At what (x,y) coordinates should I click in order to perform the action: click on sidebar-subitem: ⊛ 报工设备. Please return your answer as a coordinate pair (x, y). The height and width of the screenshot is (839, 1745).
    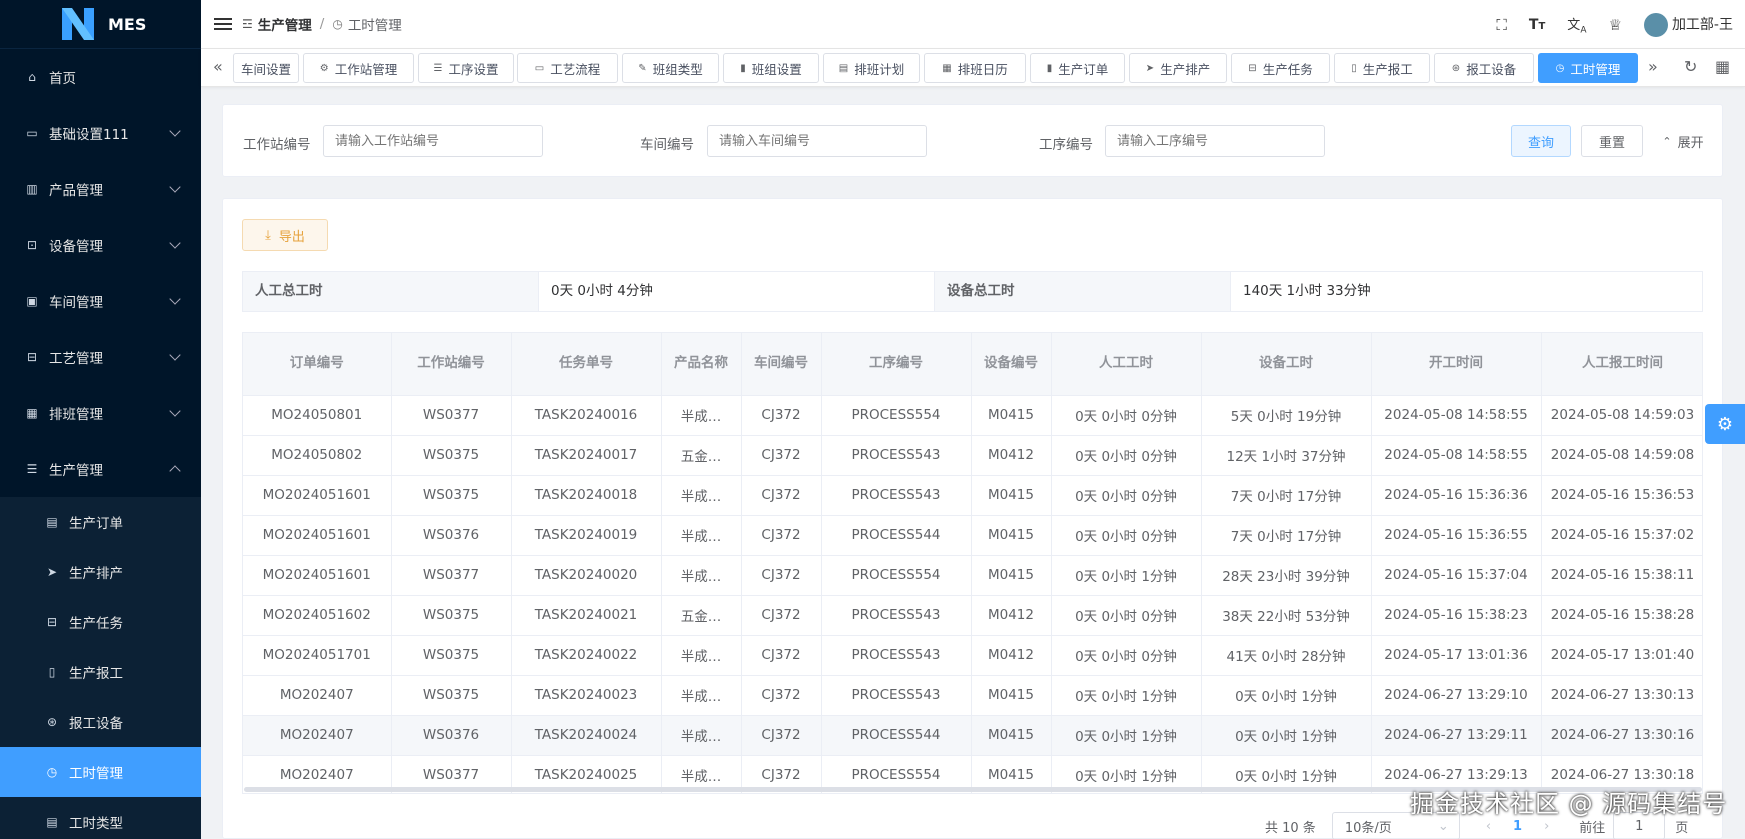
    Looking at the image, I should click on (100, 722).